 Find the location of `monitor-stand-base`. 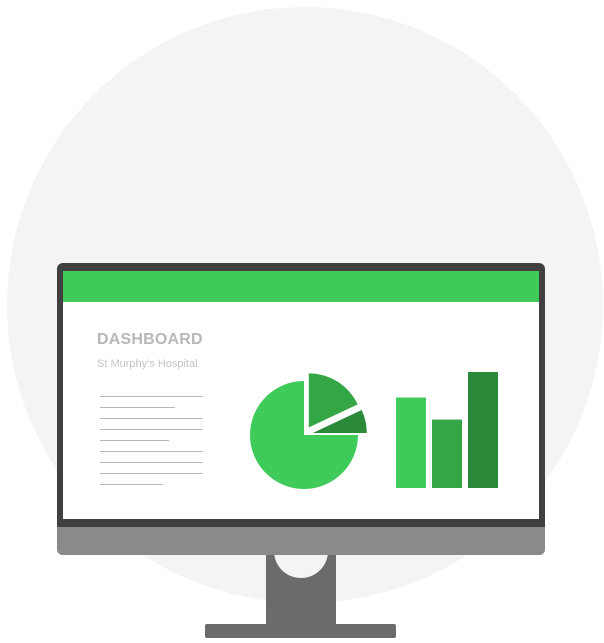

monitor-stand-base is located at coordinates (300, 631).